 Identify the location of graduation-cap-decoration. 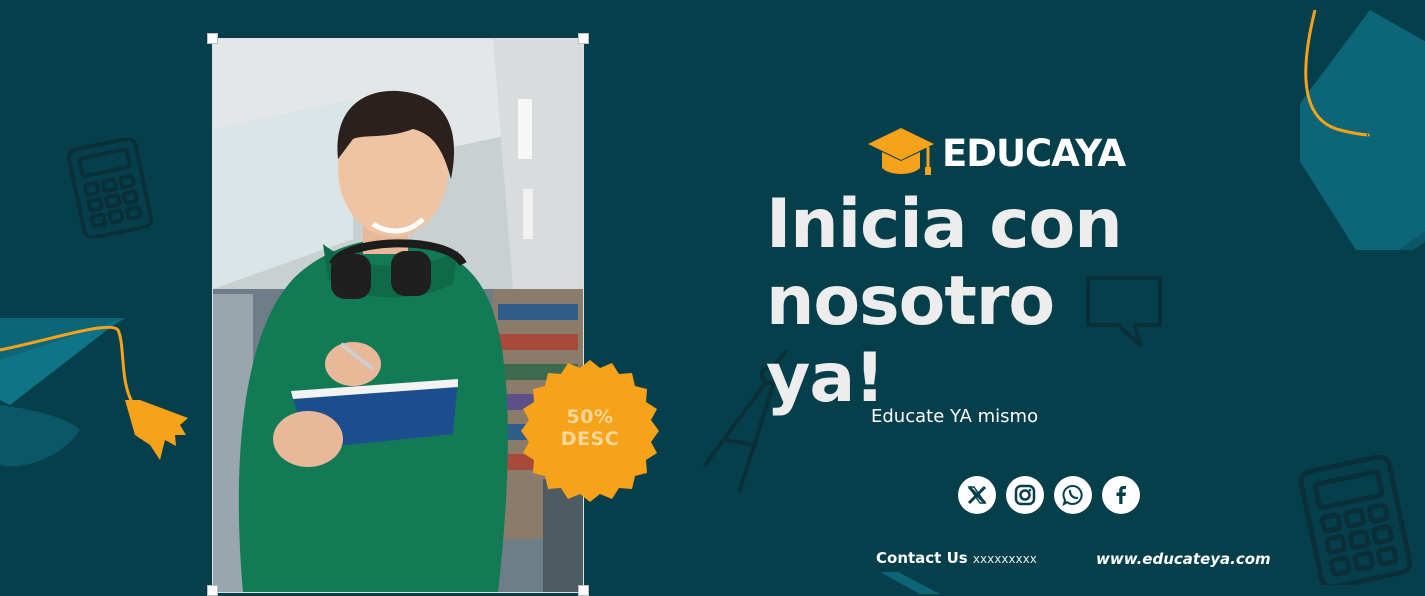
(94, 392).